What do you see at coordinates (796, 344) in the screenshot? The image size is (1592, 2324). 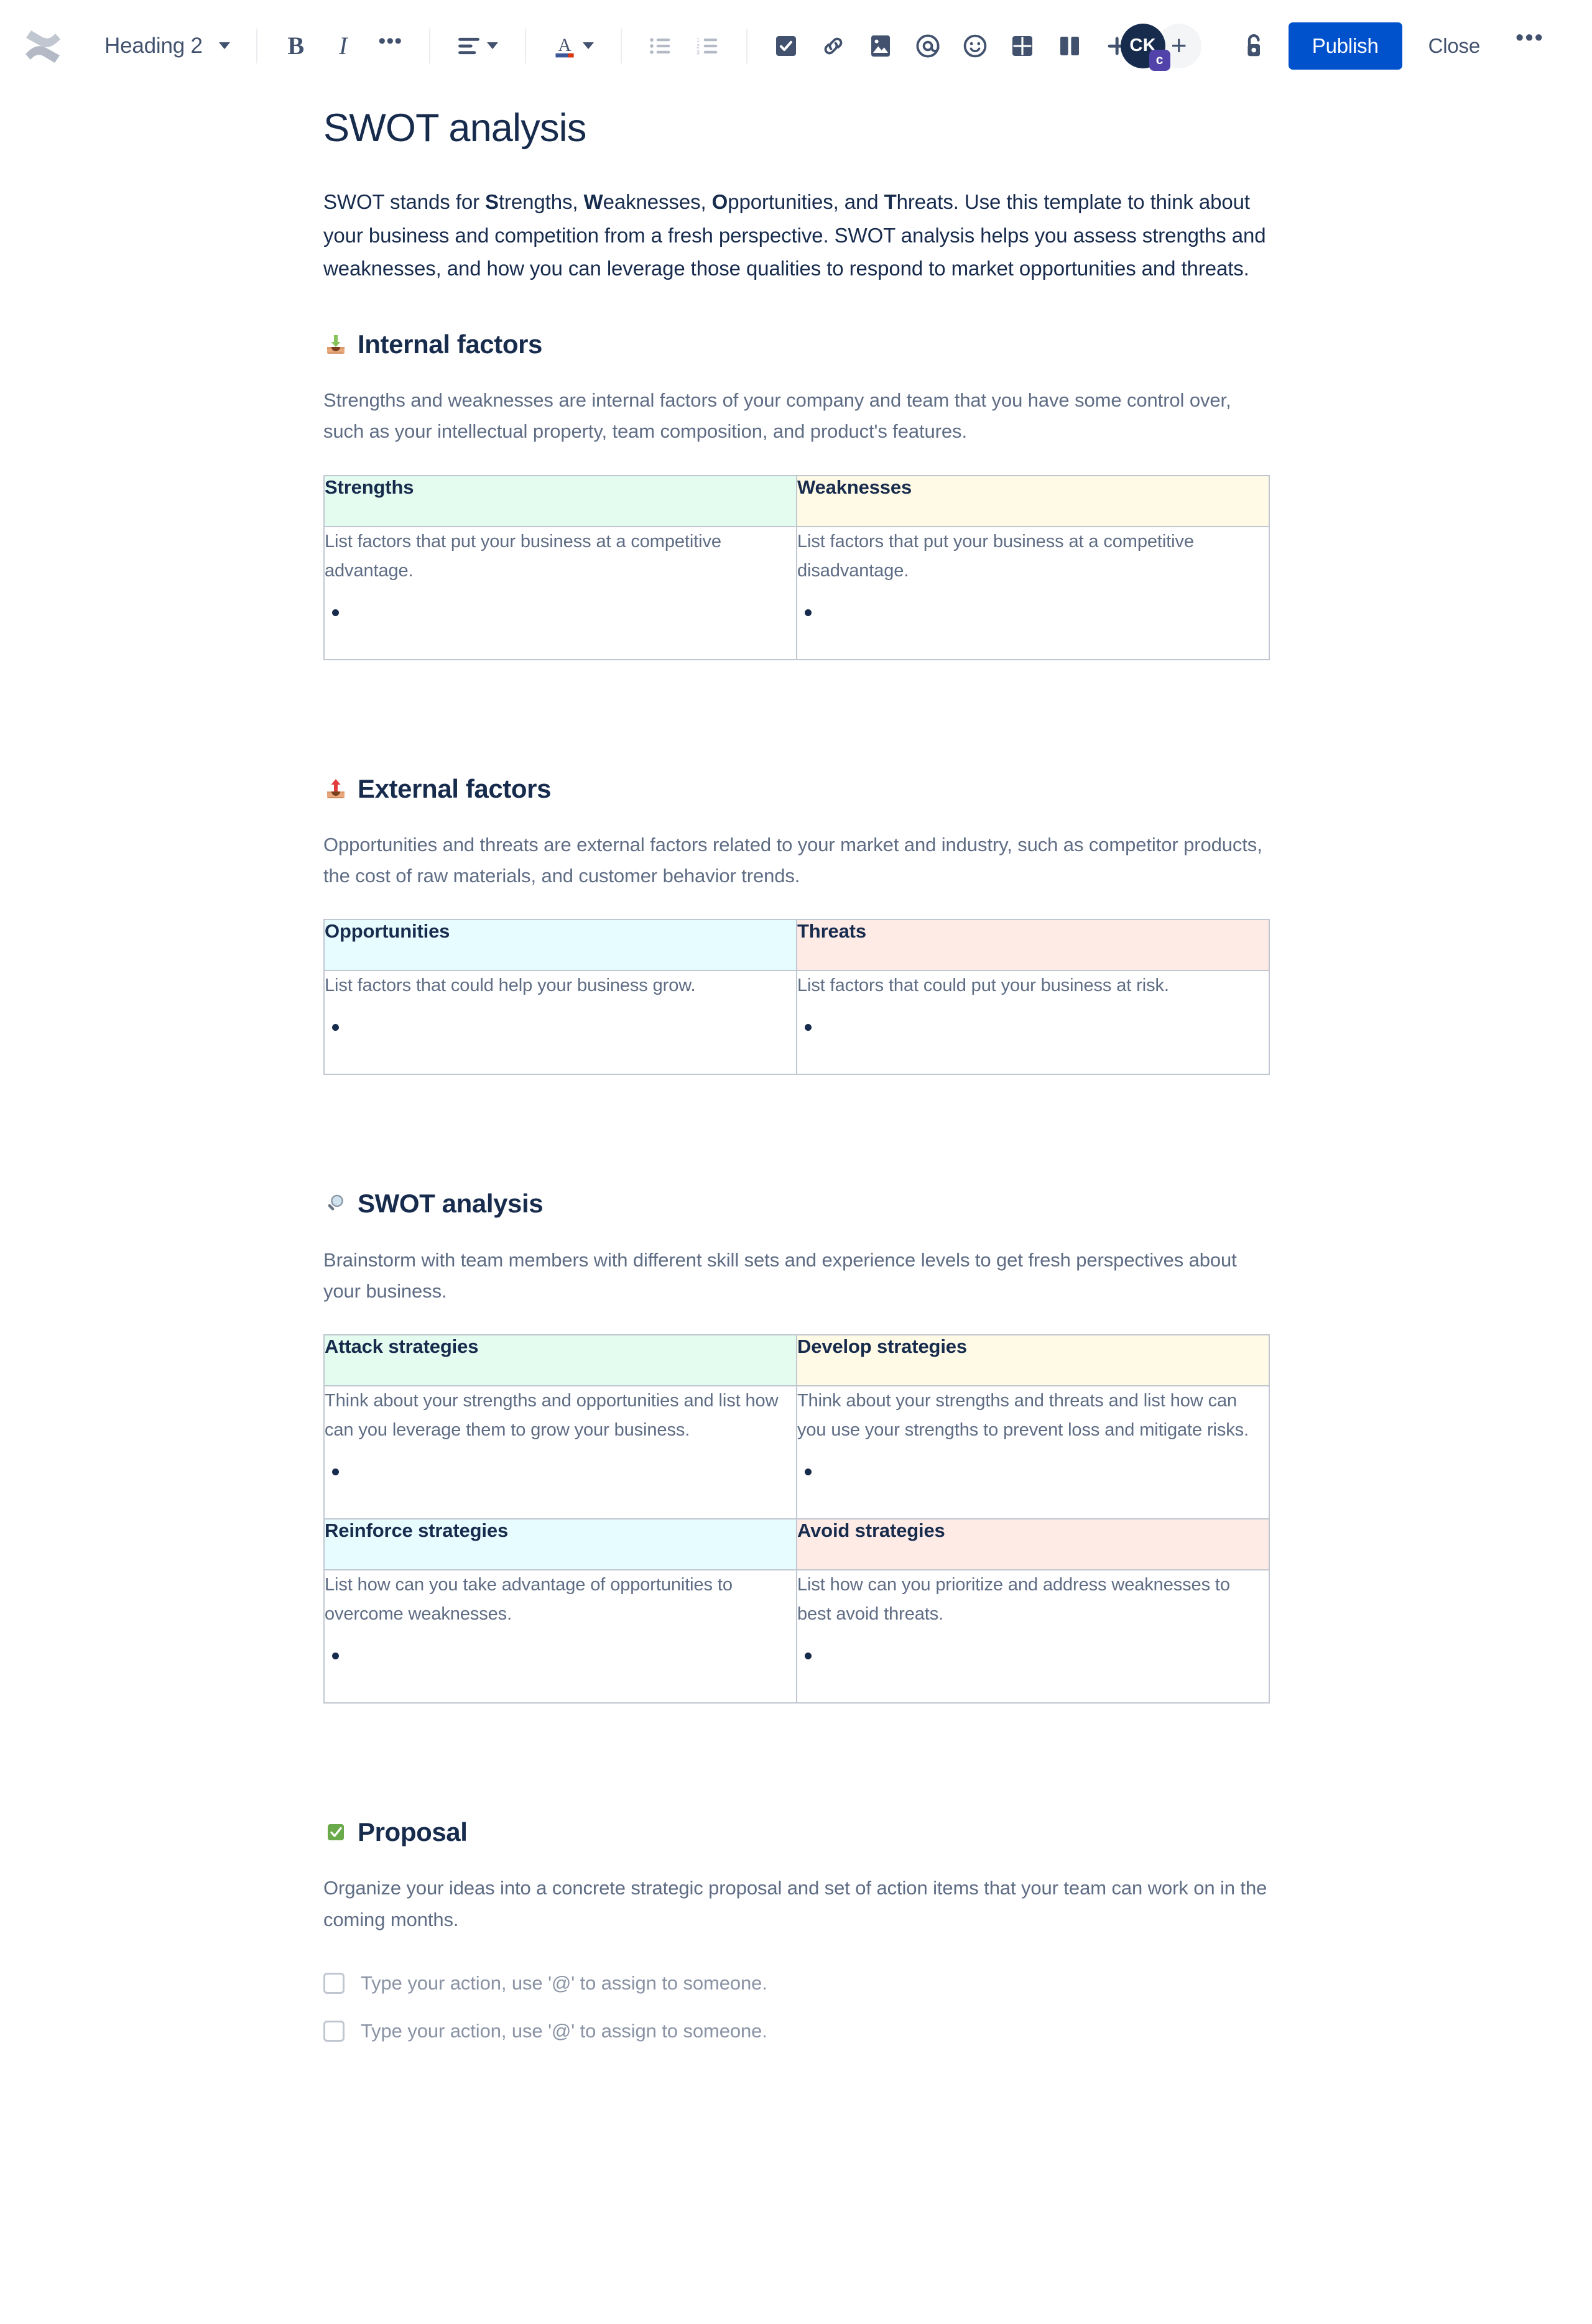 I see `section-heading-internal-factors: Internal factors` at bounding box center [796, 344].